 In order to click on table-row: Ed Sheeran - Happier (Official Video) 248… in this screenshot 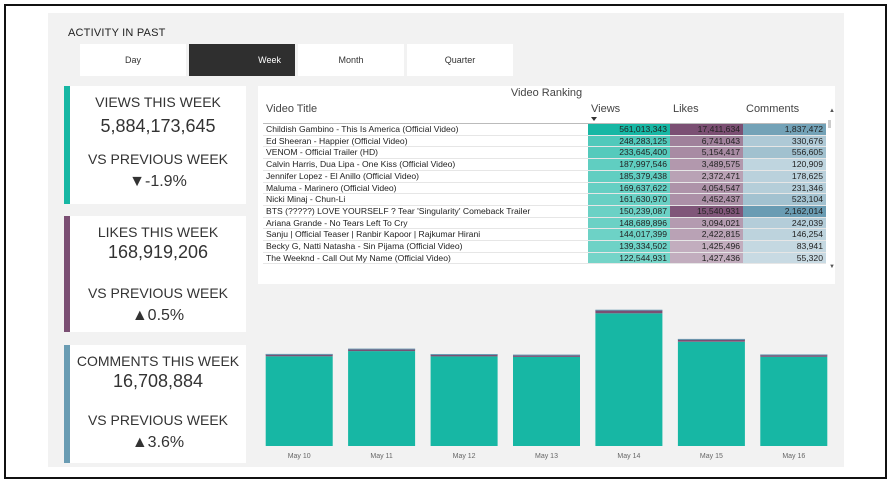, I will do `click(544, 141)`.